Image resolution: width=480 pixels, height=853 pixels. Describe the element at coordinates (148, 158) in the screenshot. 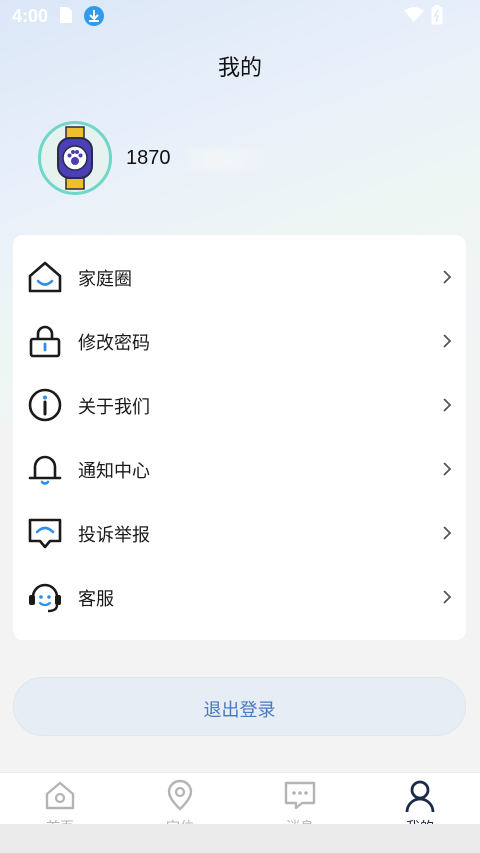

I see `phone-number: 1870` at that location.